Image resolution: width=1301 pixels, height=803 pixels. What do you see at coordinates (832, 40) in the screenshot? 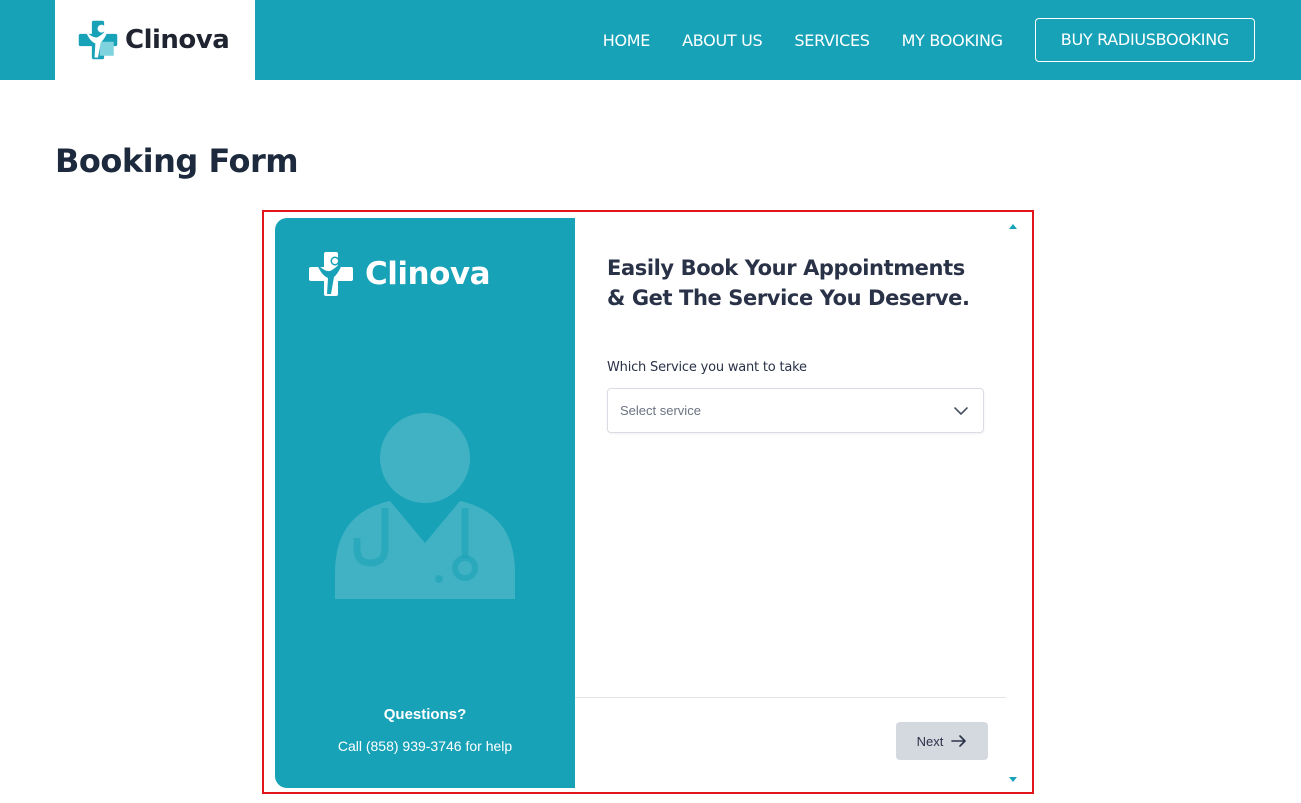
I see `nav-services: SERVICES` at bounding box center [832, 40].